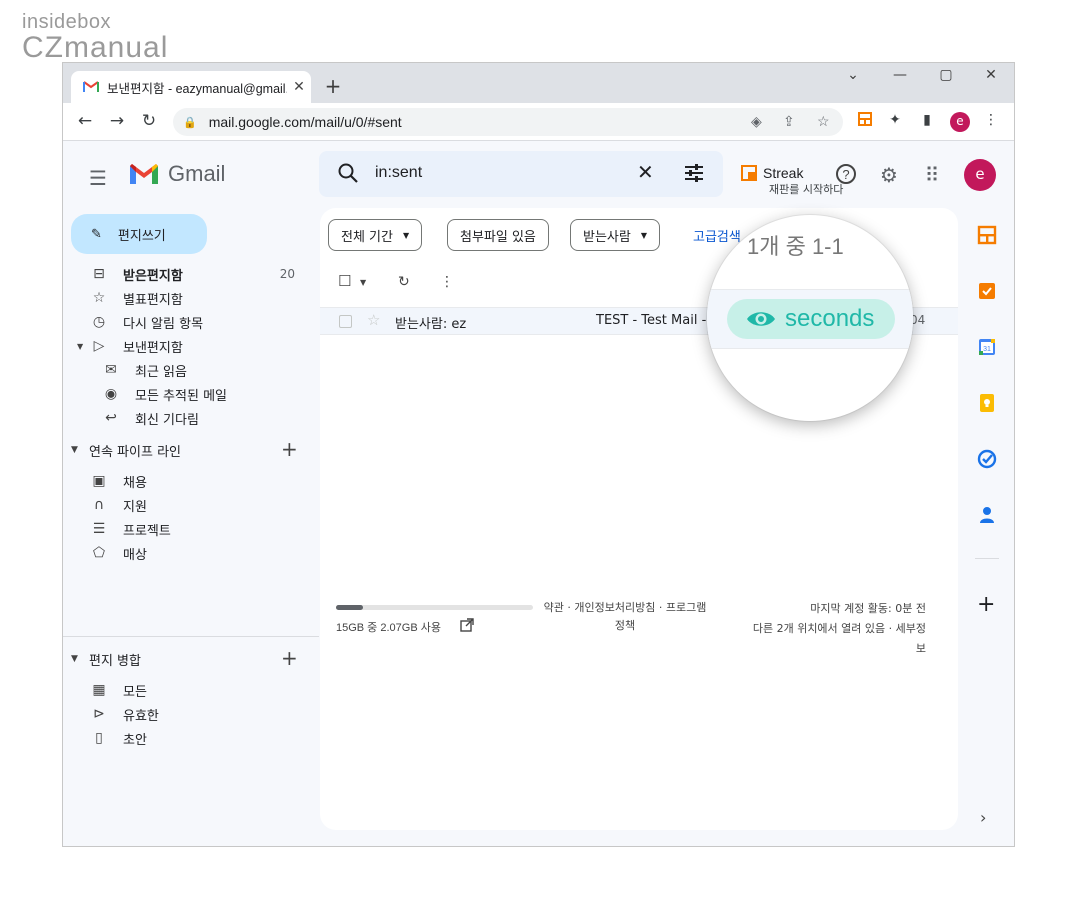 This screenshot has width=1077, height=909. Describe the element at coordinates (189, 394) in the screenshot. I see `sidebar-item-all-tracked: ◉ 모든 추적된 메일` at that location.